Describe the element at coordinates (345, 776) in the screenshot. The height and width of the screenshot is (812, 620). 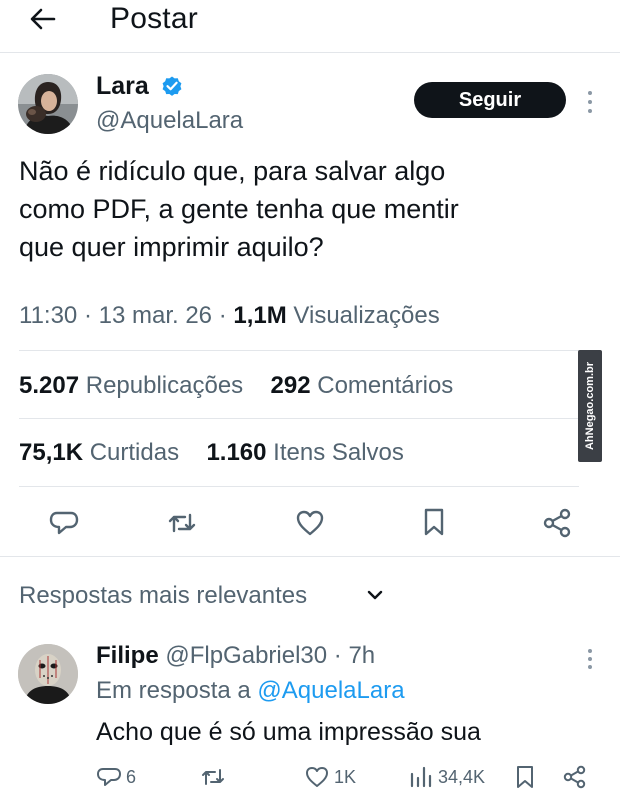
I see `reply-like-count: 1K` at that location.